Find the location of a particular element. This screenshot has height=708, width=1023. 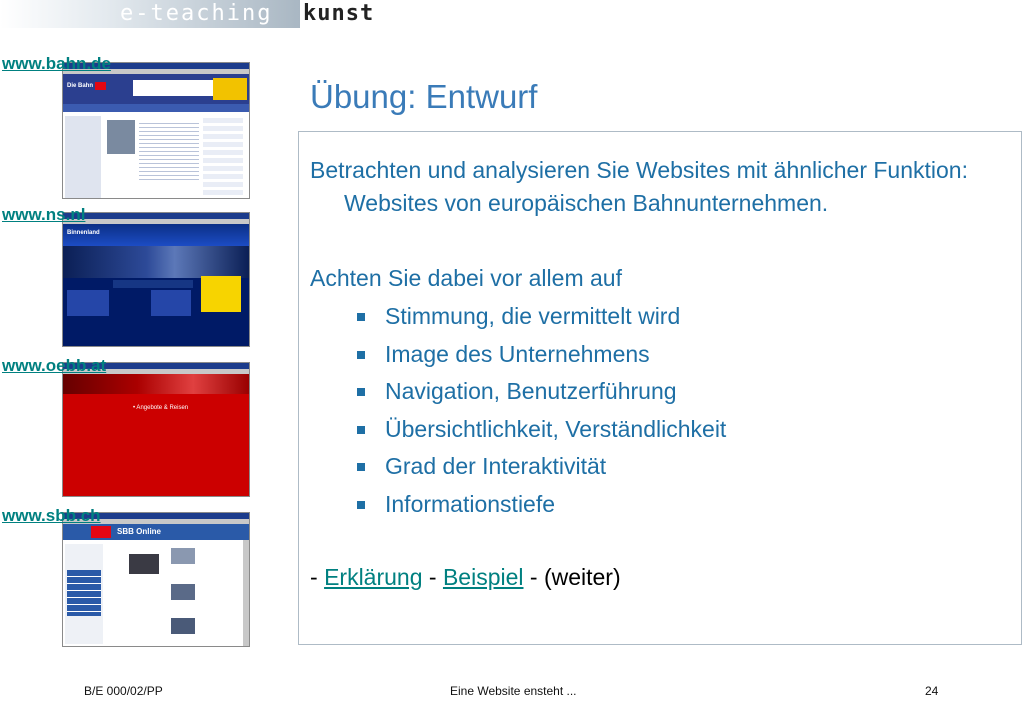

link-ns: www.ns.nl is located at coordinates (43, 215).